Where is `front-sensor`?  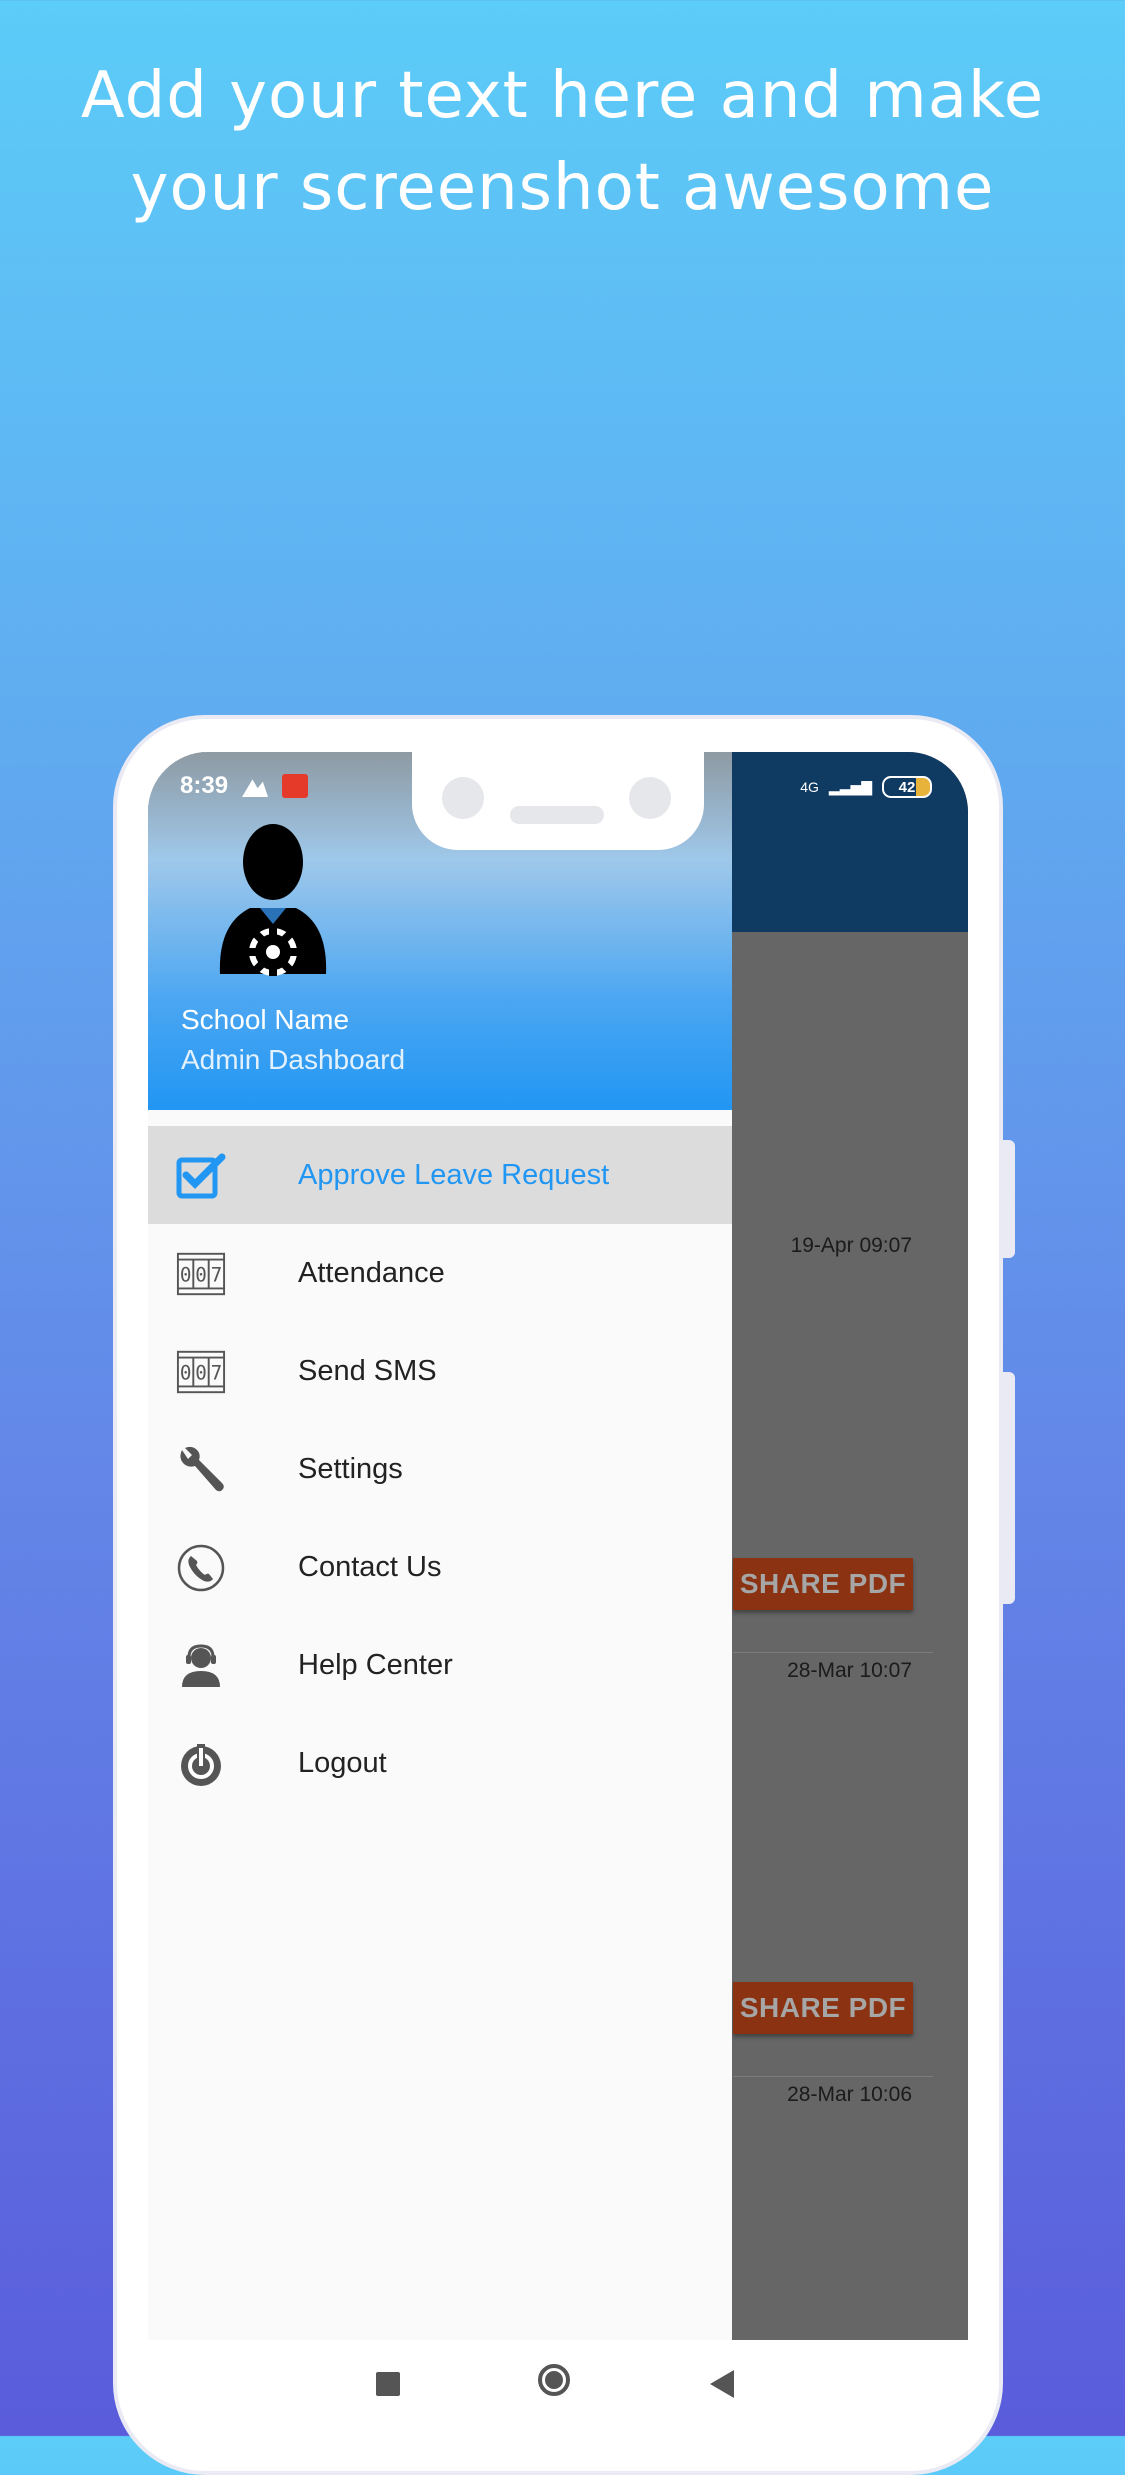
front-sensor is located at coordinates (650, 798).